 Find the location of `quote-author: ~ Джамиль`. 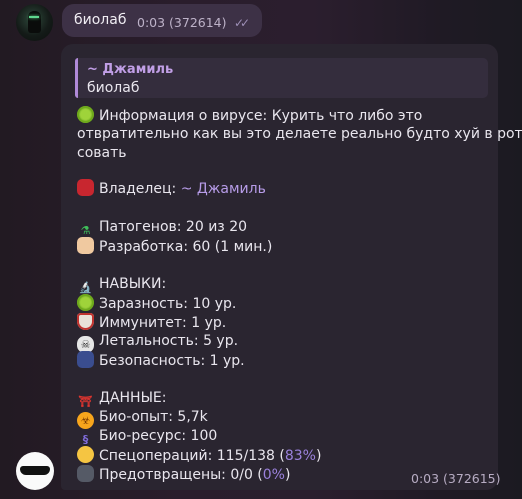

quote-author: ~ Джамиль is located at coordinates (130, 69).